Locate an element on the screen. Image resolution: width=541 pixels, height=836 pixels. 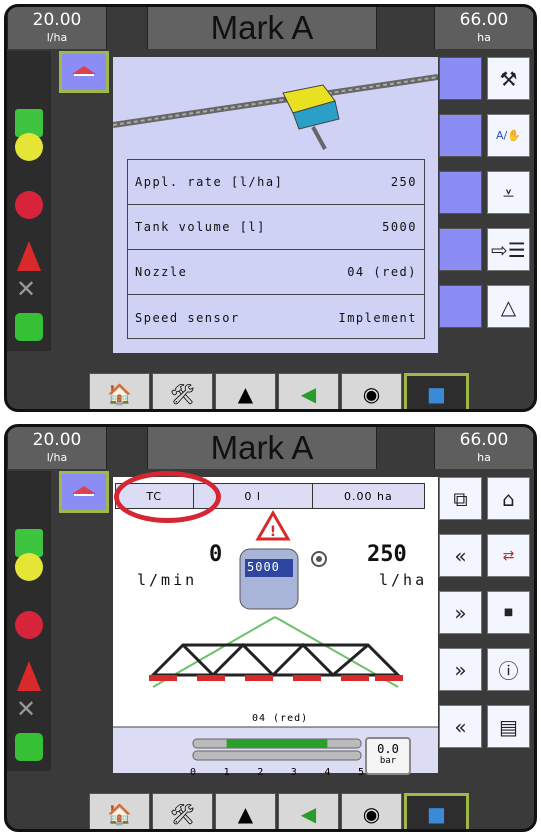
setting-value: 250 is located at coordinates (403, 182).